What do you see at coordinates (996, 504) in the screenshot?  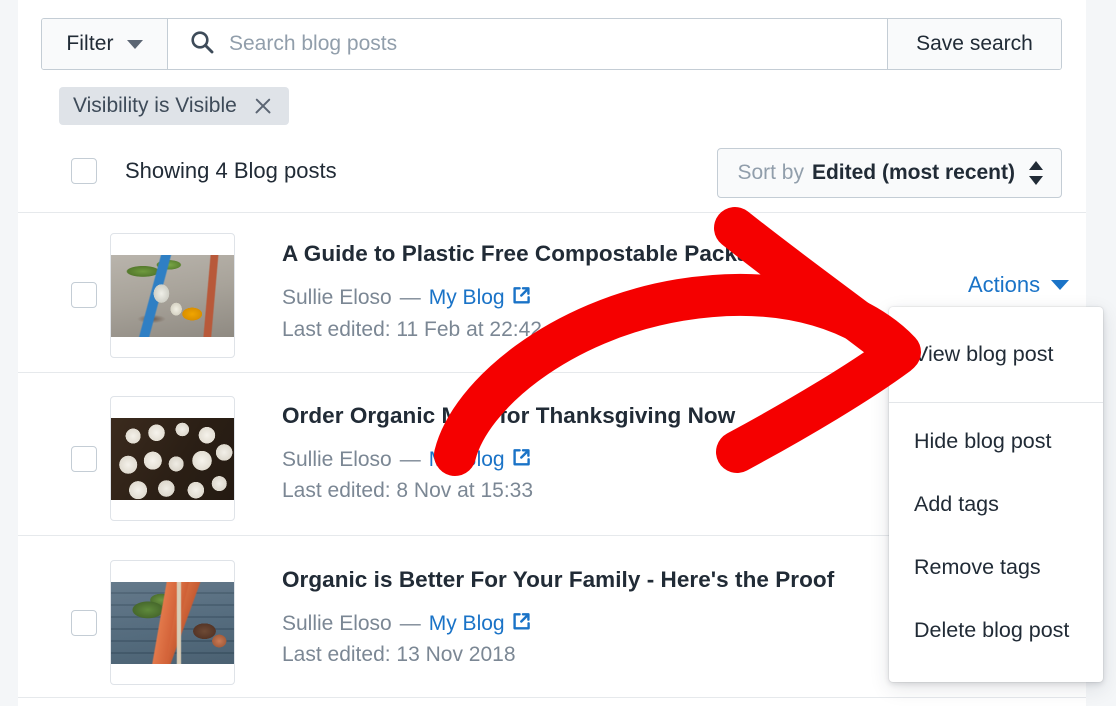 I see `menu-item-add-tags: Add tags` at bounding box center [996, 504].